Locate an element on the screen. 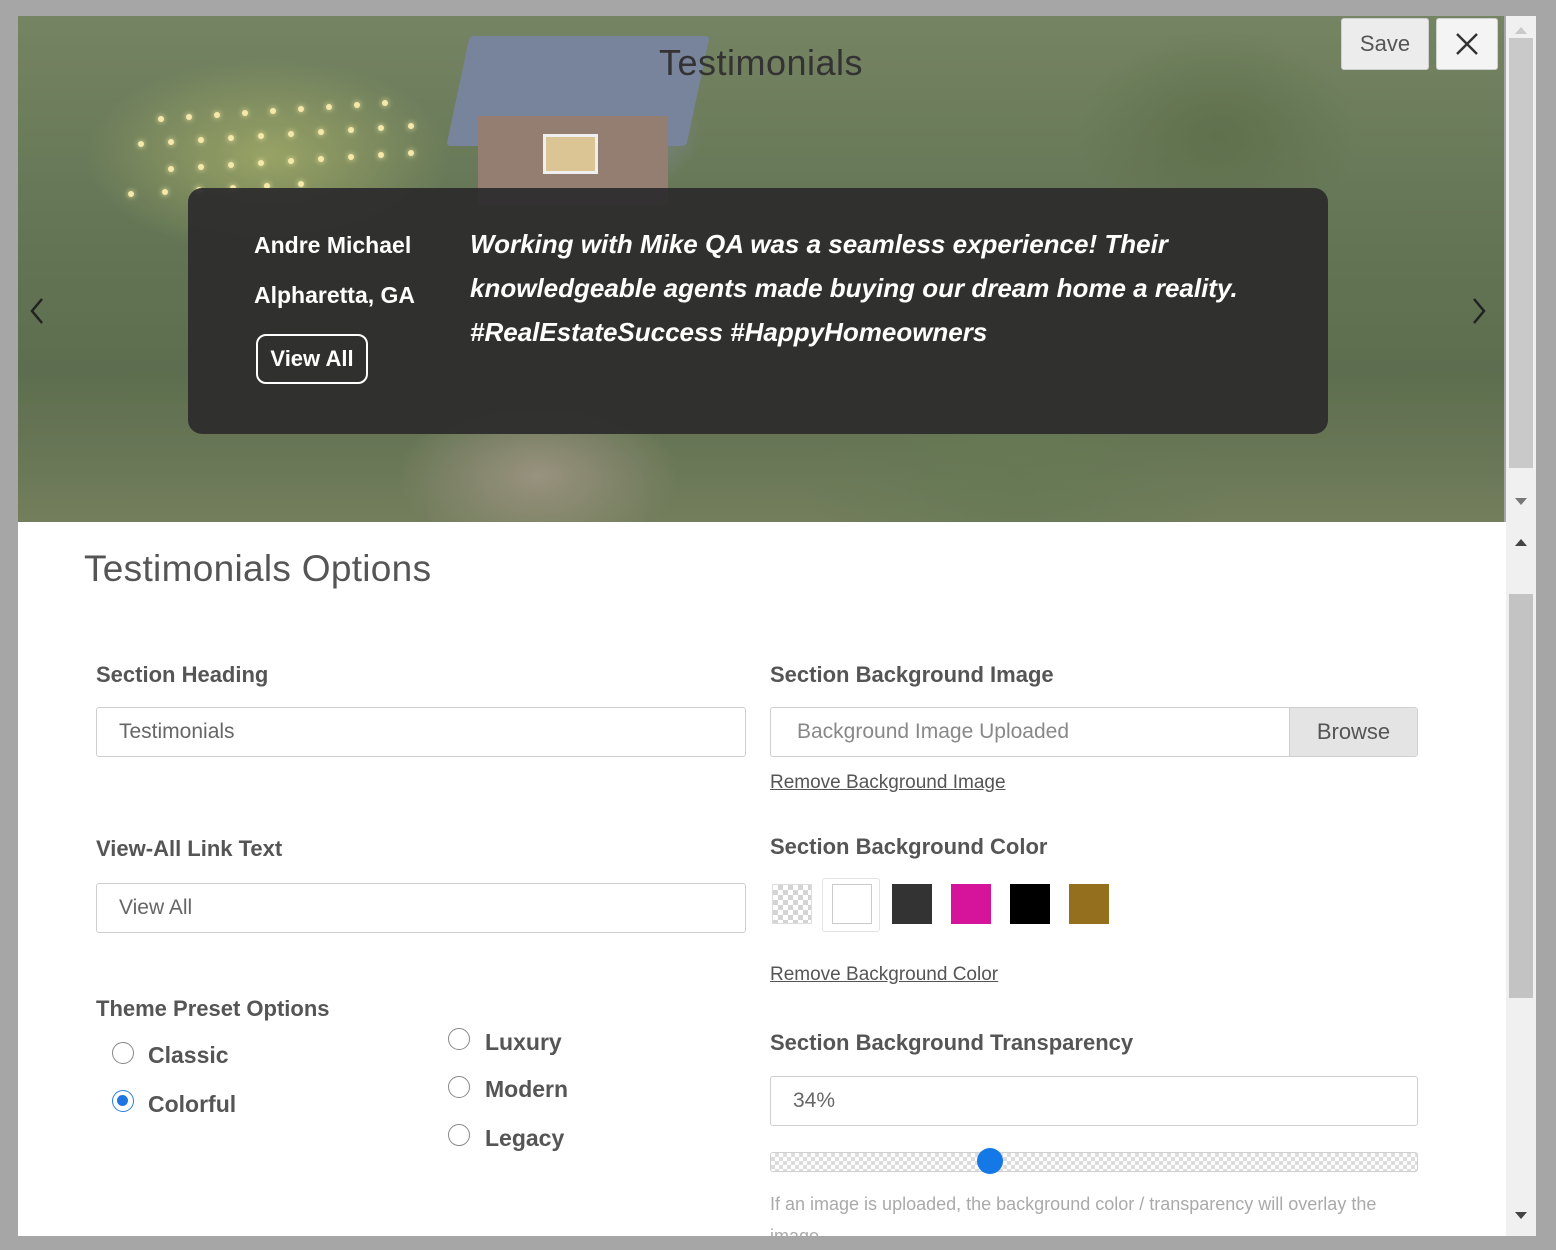 Image resolution: width=1556 pixels, height=1250 pixels. theme-preset-label: Theme Preset Options is located at coordinates (213, 1008).